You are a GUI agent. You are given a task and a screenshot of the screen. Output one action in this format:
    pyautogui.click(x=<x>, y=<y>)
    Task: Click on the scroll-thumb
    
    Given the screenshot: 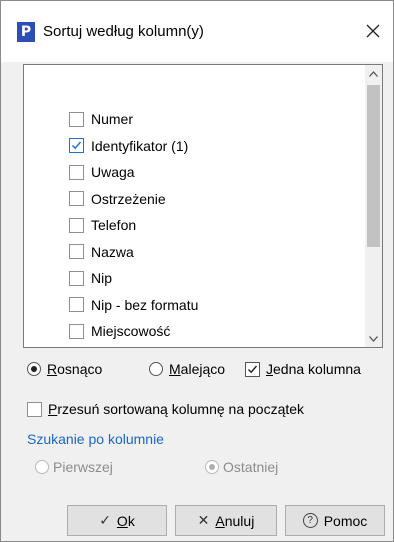 What is the action you would take?
    pyautogui.click(x=373, y=166)
    